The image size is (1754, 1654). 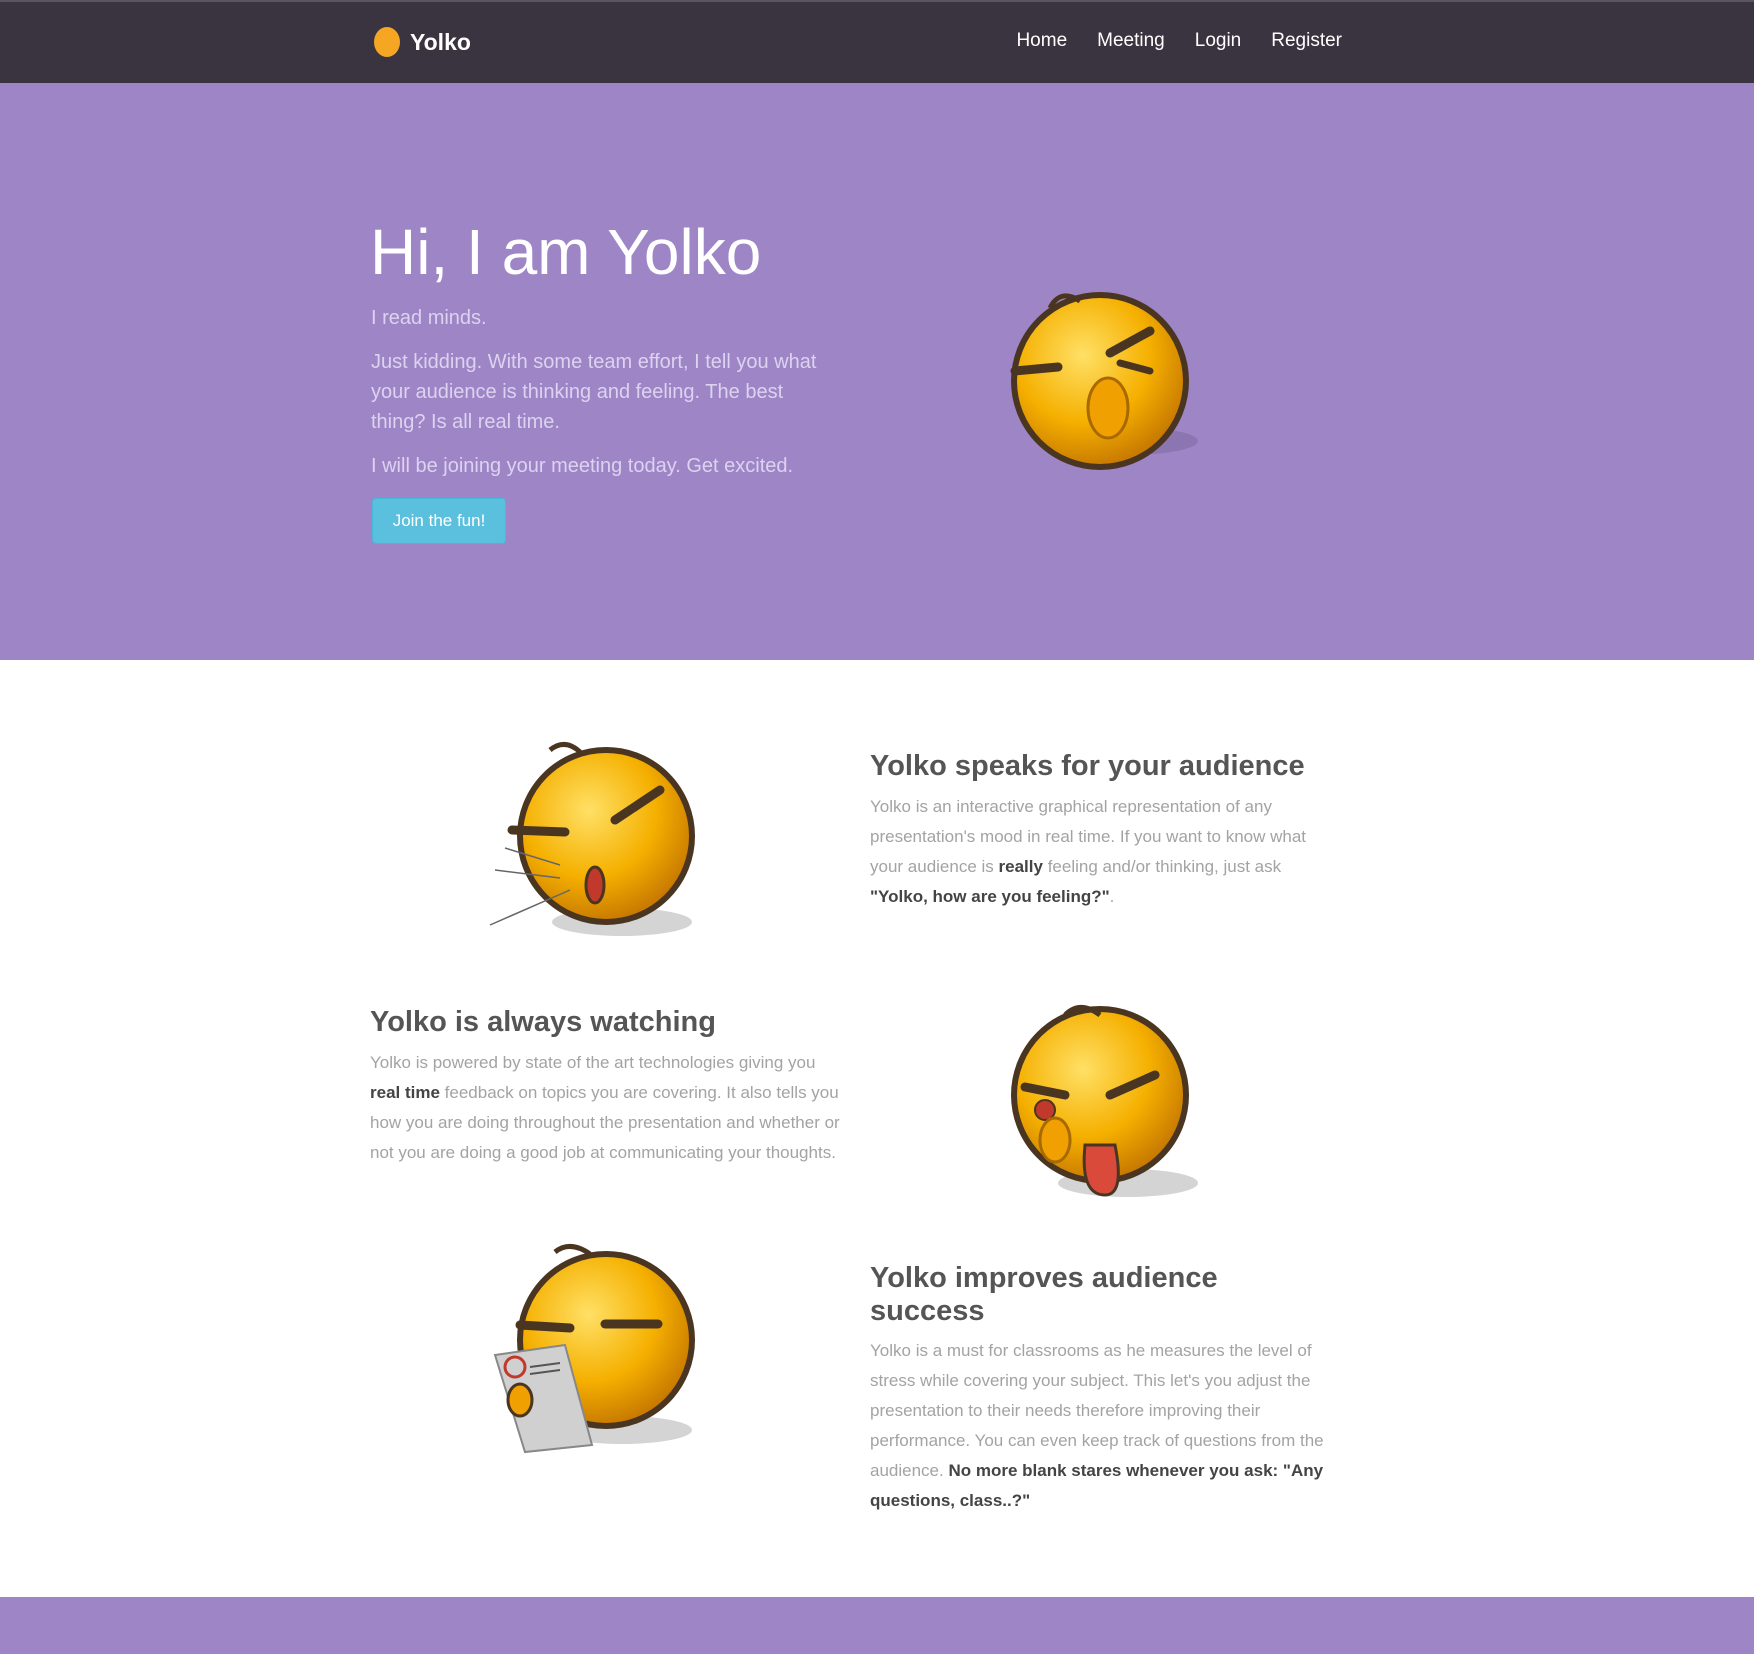 I want to click on nav-menu: Home Meeting Login Register, so click(x=1179, y=41).